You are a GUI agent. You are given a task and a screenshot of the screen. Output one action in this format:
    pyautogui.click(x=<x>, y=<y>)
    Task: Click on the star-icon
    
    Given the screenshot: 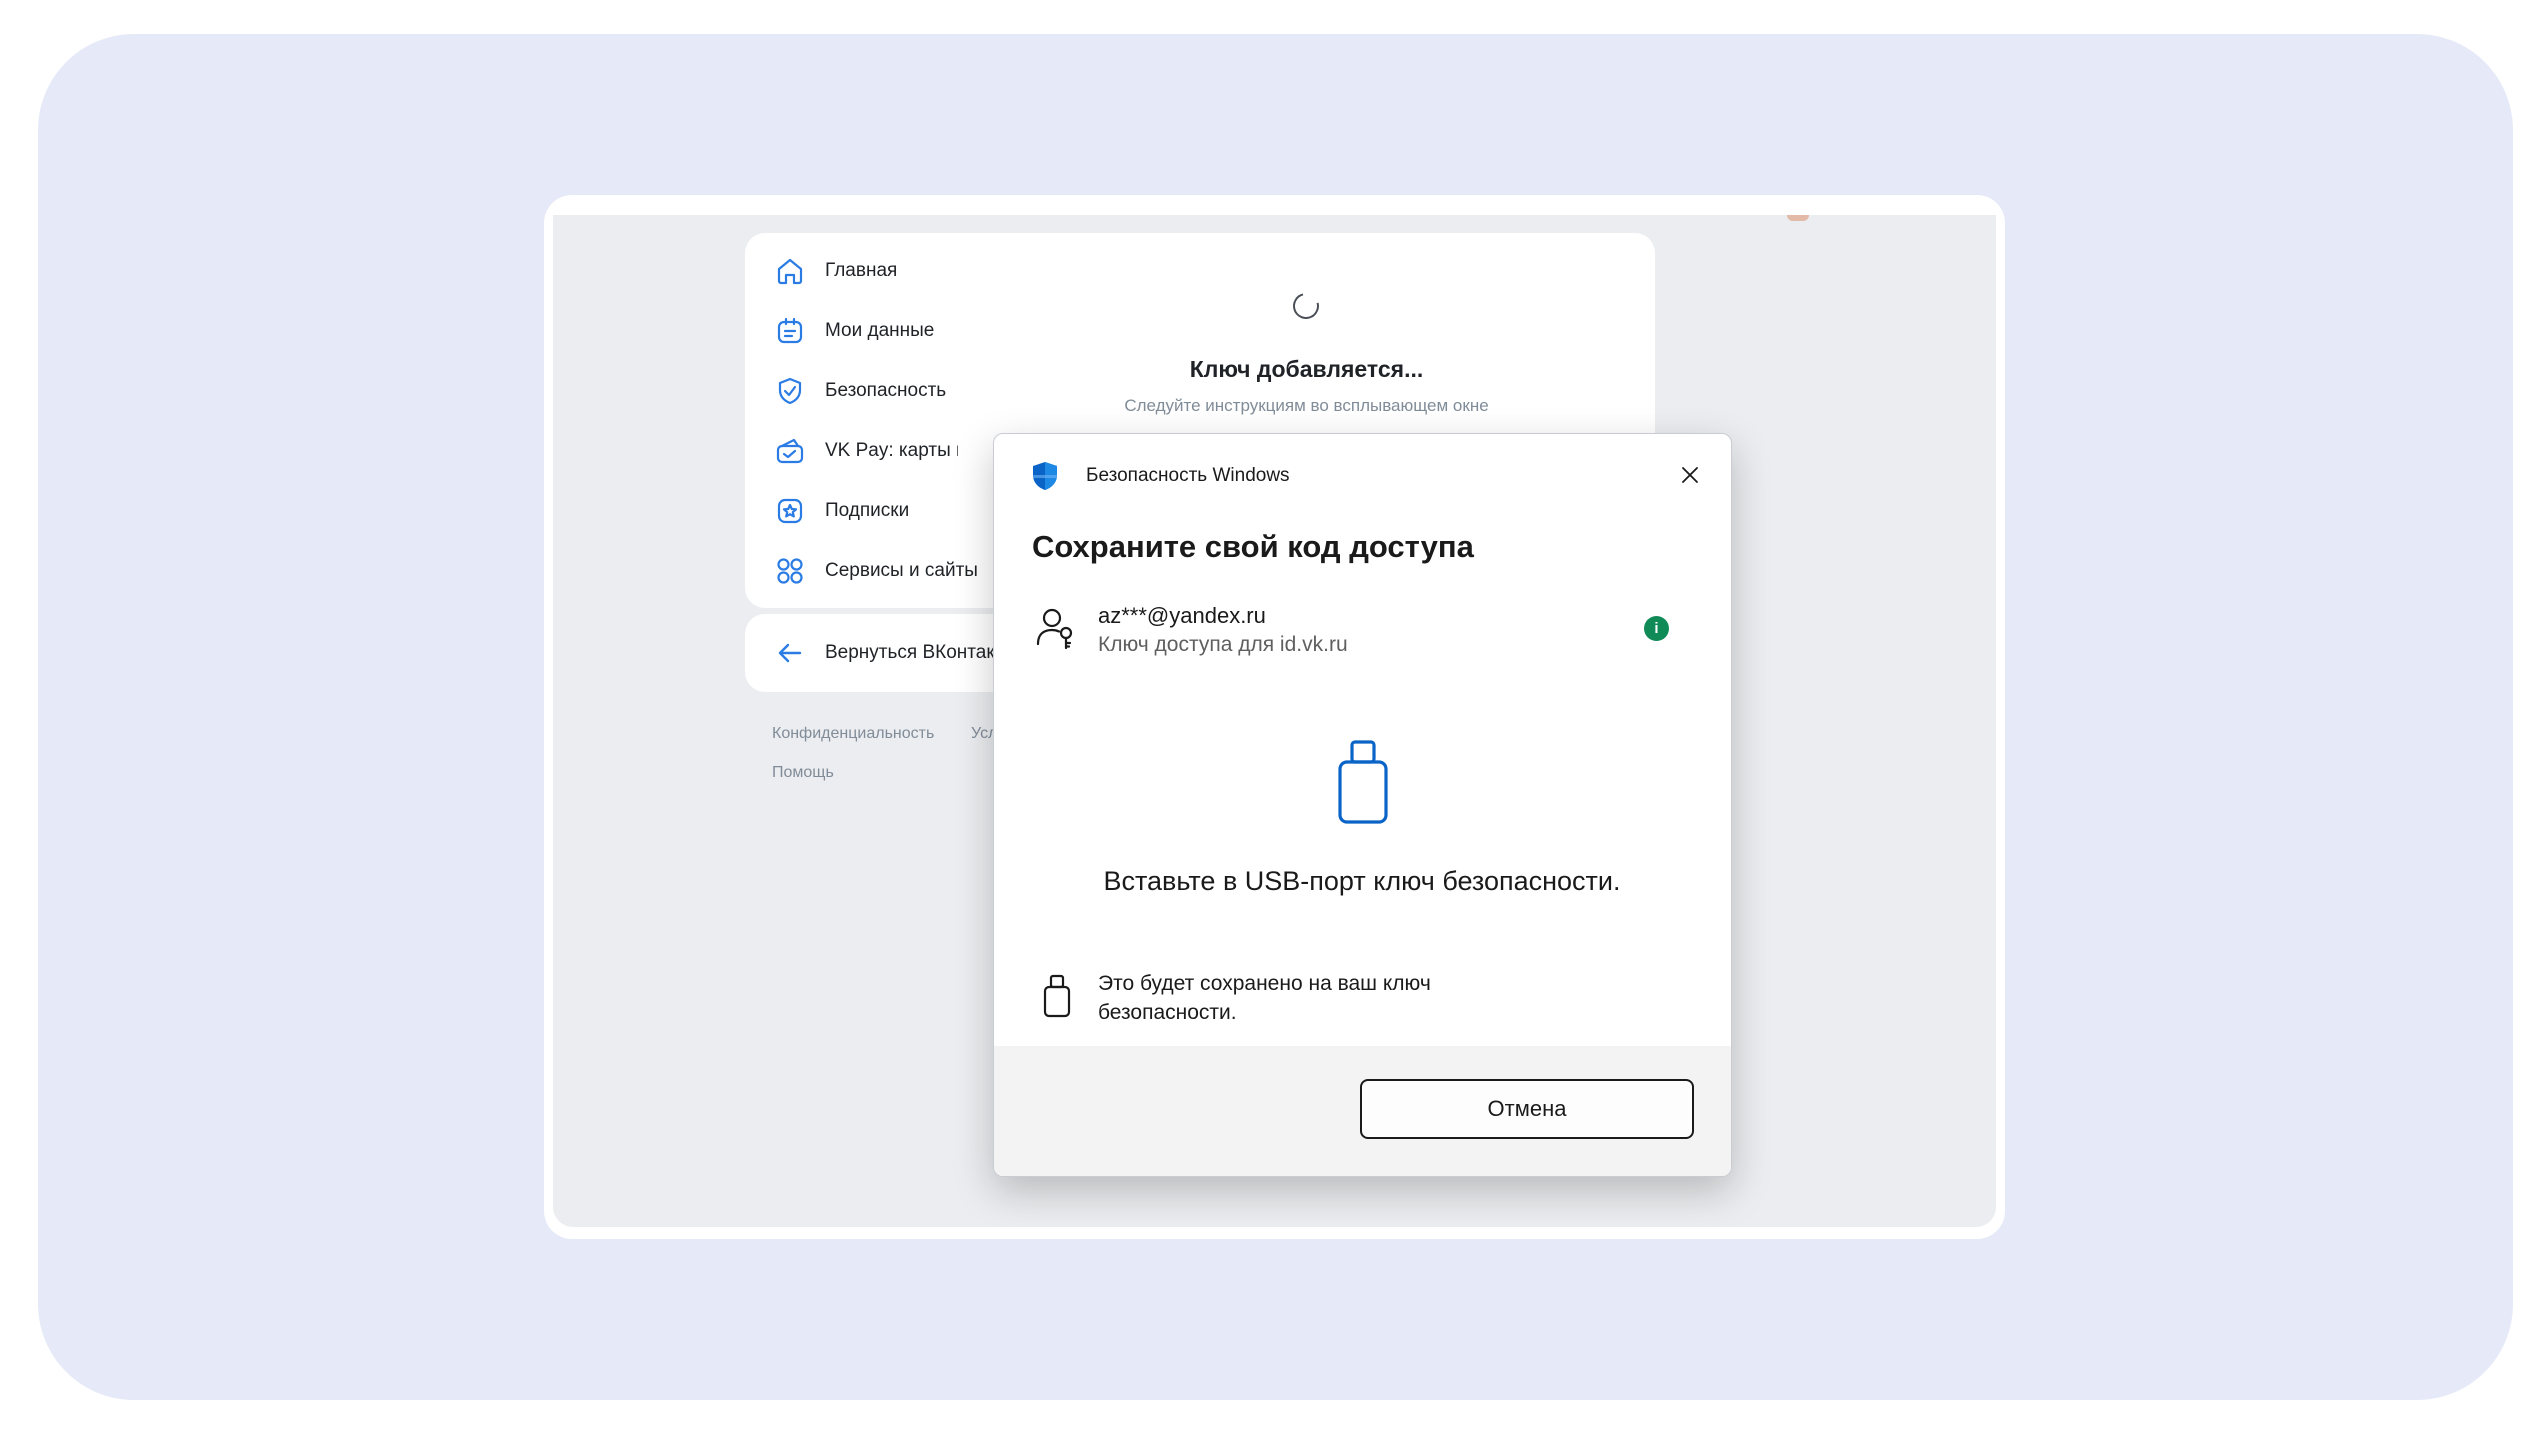 What is the action you would take?
    pyautogui.click(x=790, y=511)
    